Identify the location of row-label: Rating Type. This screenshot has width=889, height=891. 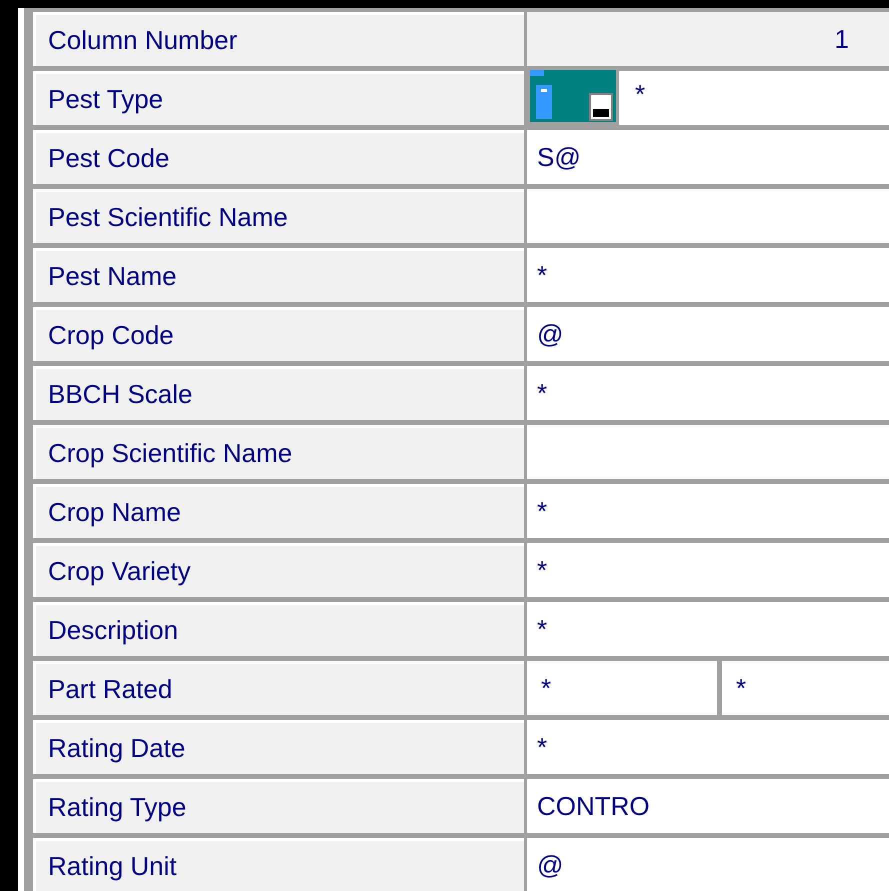
(278, 806).